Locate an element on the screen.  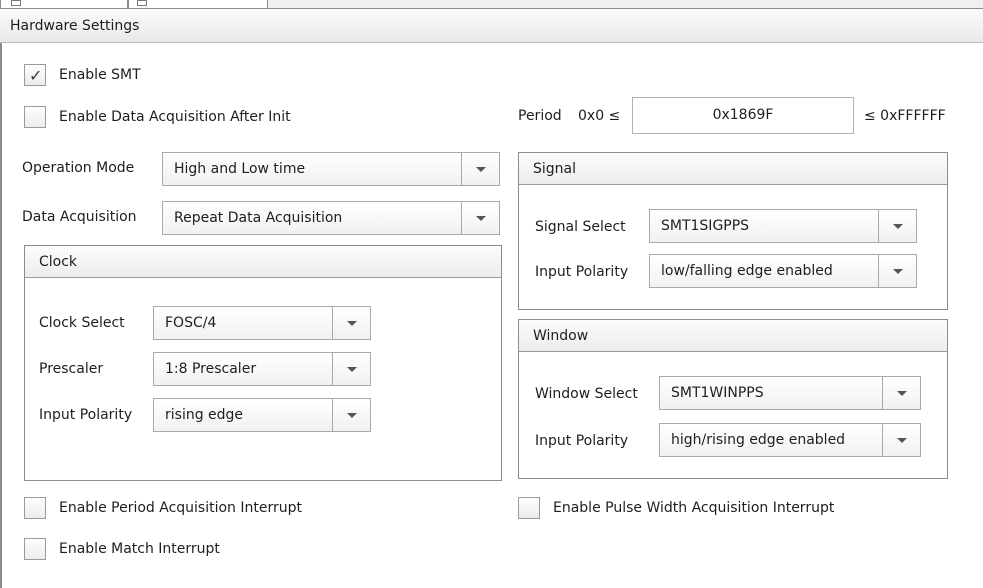
enable-data-acq-after-init-label: Enable Data Acquisition After Init is located at coordinates (175, 117).